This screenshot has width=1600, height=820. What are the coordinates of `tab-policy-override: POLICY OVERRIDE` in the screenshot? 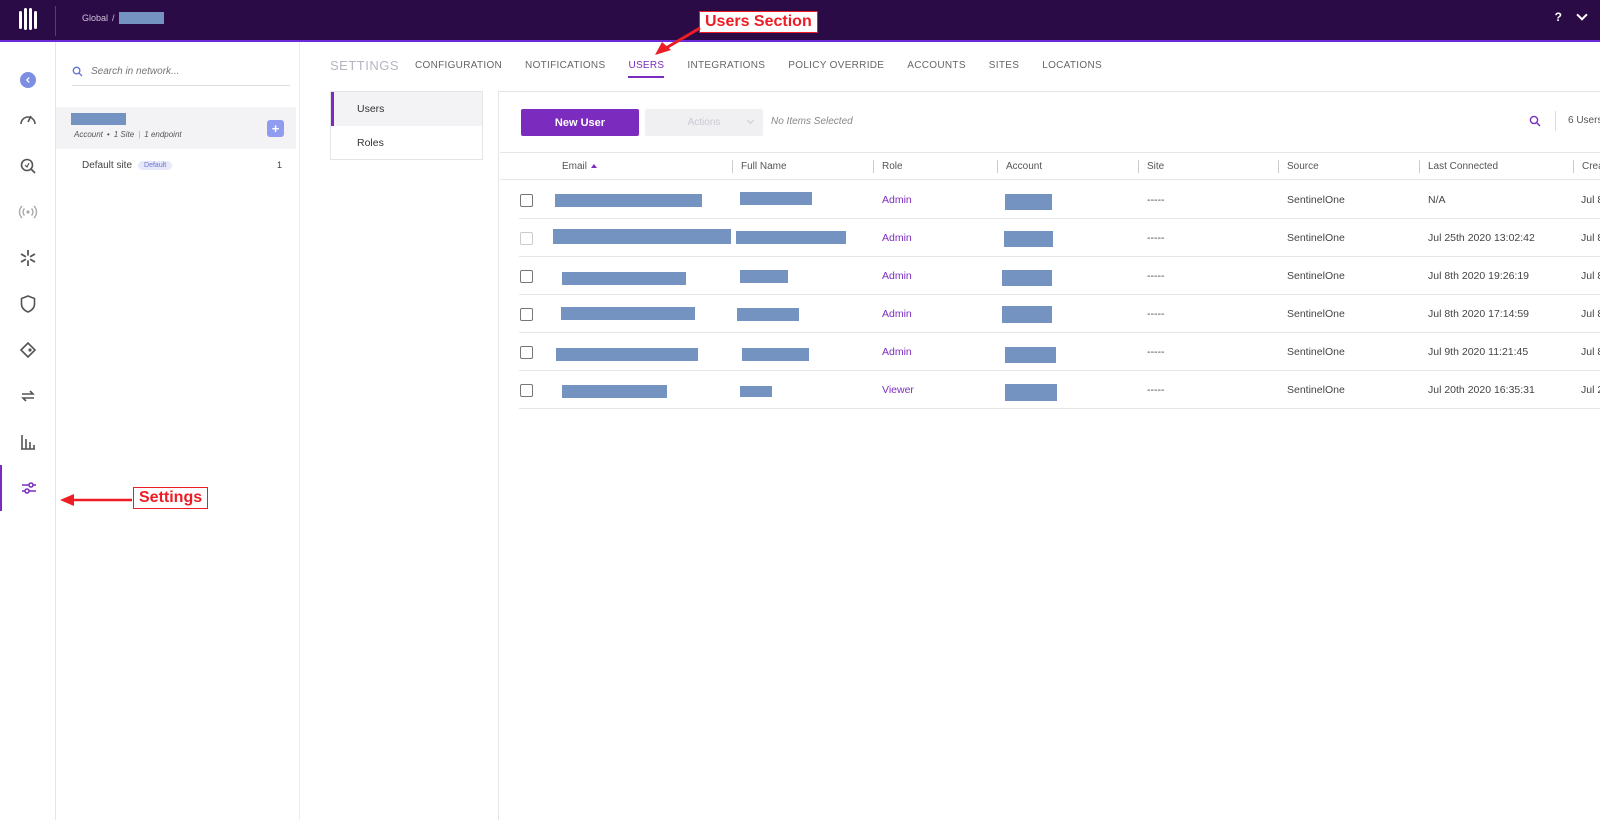 It's located at (836, 69).